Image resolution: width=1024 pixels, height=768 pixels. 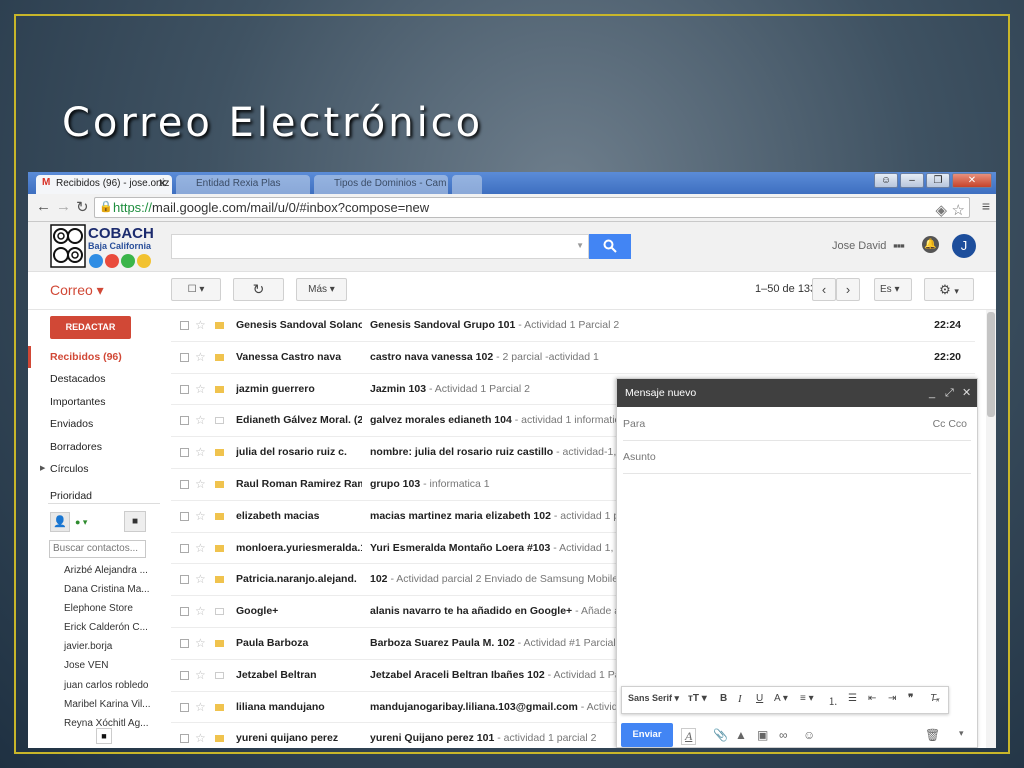 I want to click on hangouts-avatar-icon: 👤, so click(x=60, y=522).